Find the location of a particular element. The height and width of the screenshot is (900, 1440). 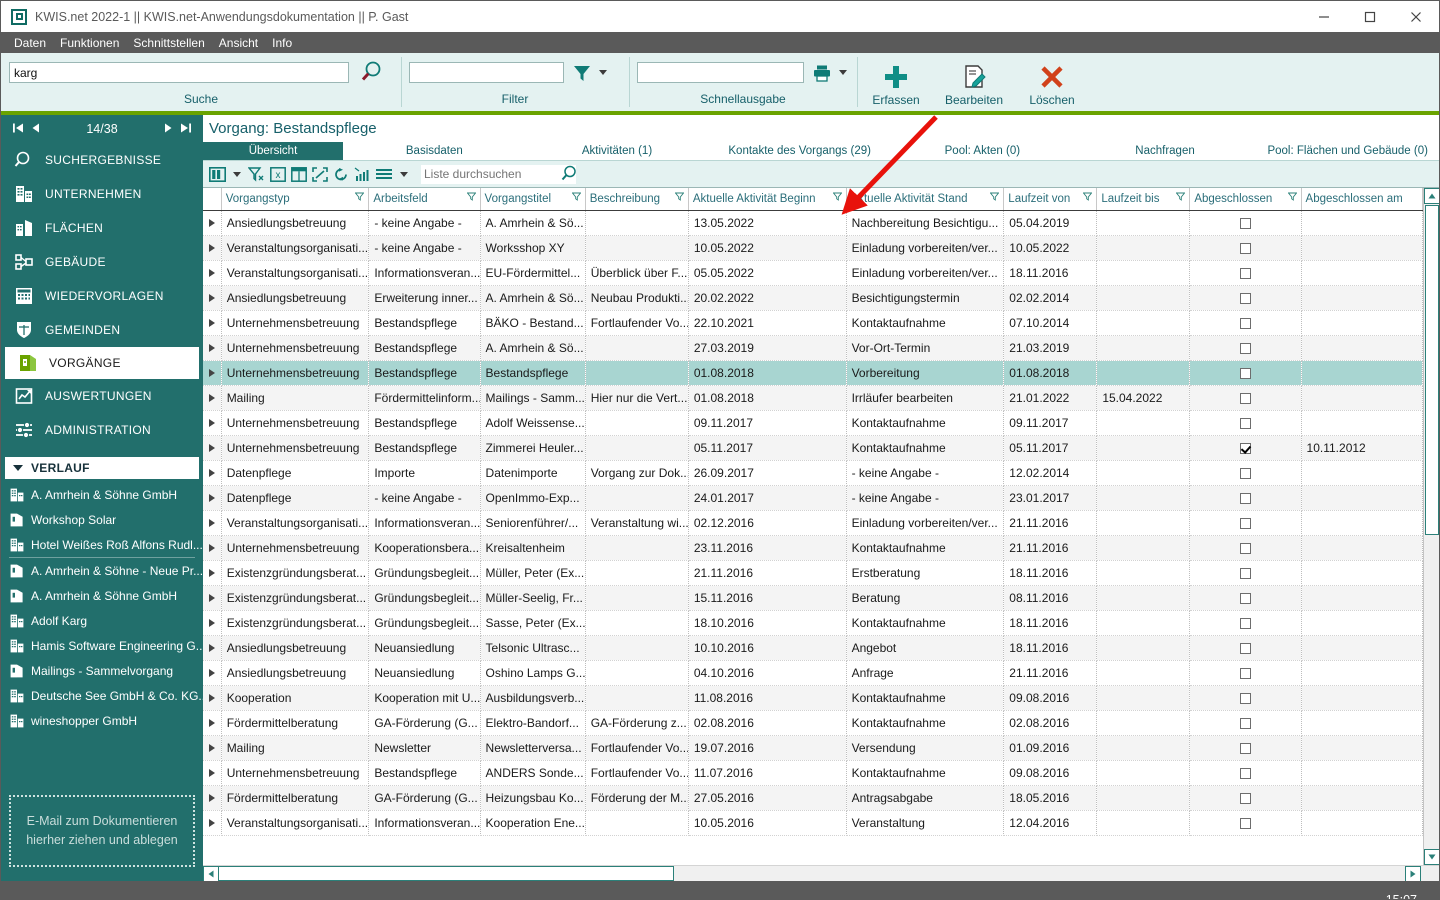

col-header-abgeschlossen-am: Abgeschlossen am is located at coordinates (1362, 199).